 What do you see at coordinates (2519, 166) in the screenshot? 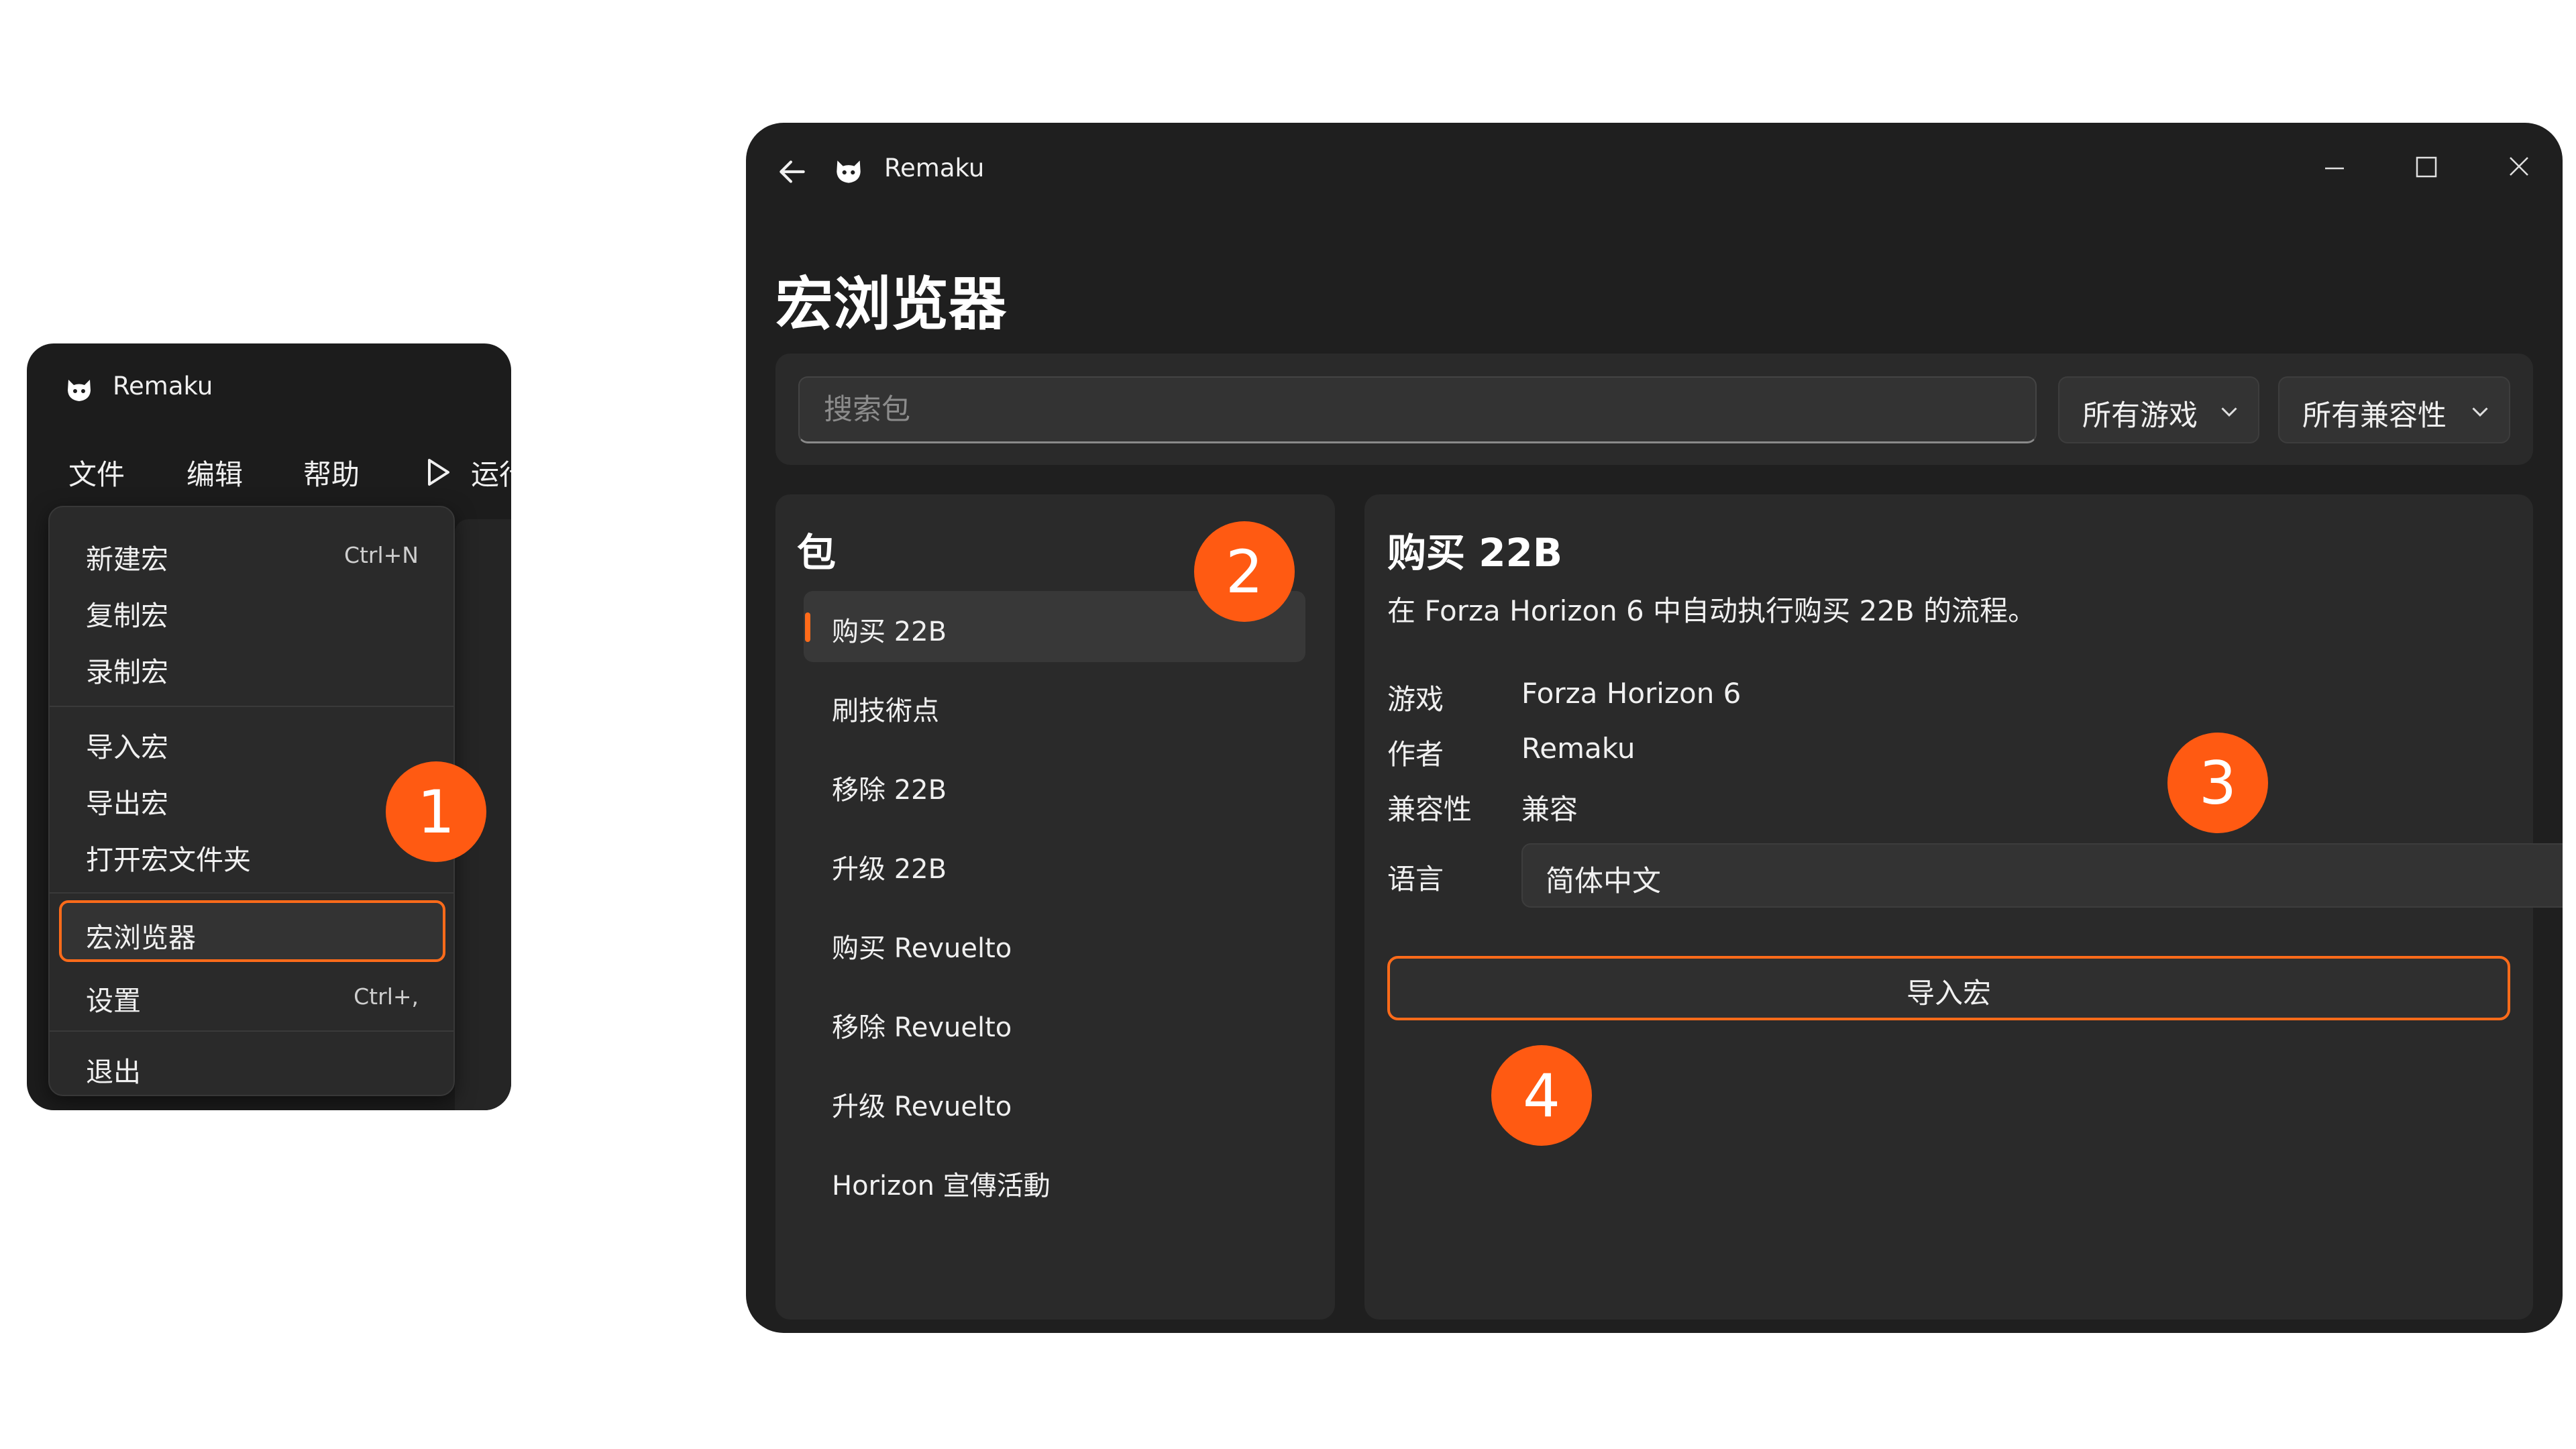
I see `close-icon` at bounding box center [2519, 166].